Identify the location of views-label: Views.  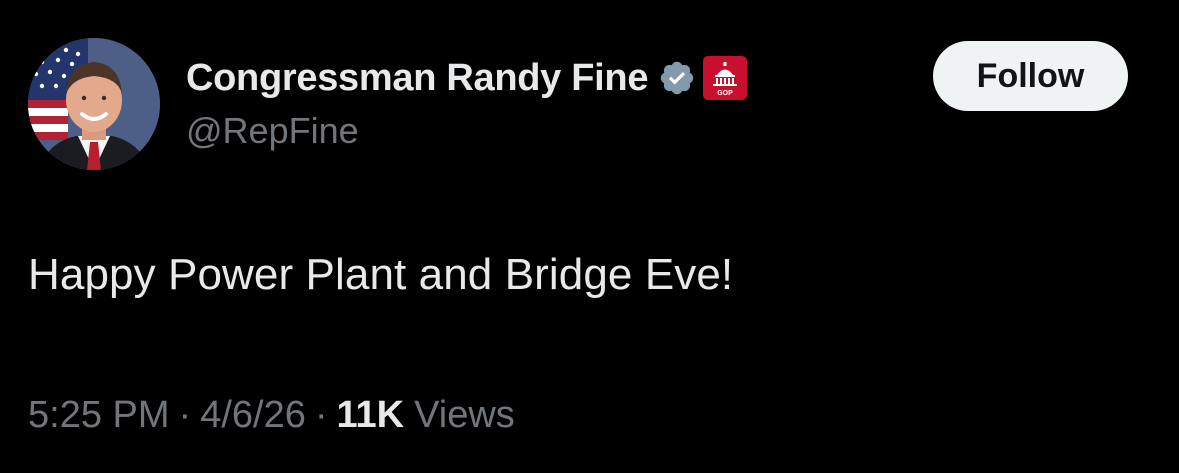
(464, 415).